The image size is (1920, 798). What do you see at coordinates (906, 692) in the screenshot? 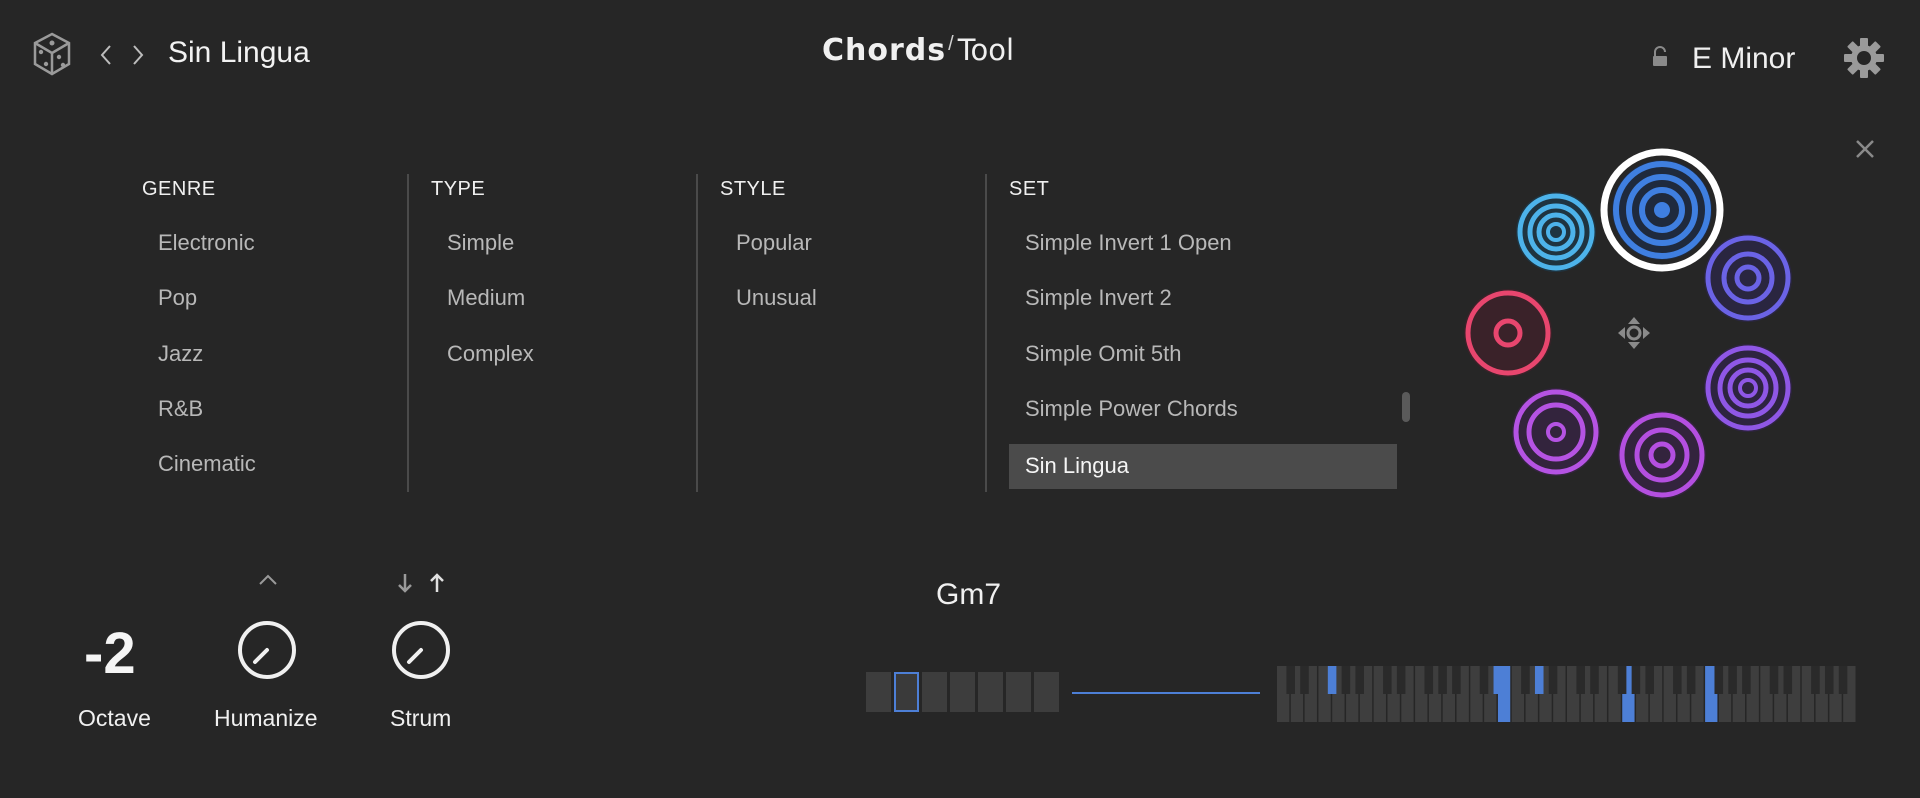
I see `step-cell-active` at bounding box center [906, 692].